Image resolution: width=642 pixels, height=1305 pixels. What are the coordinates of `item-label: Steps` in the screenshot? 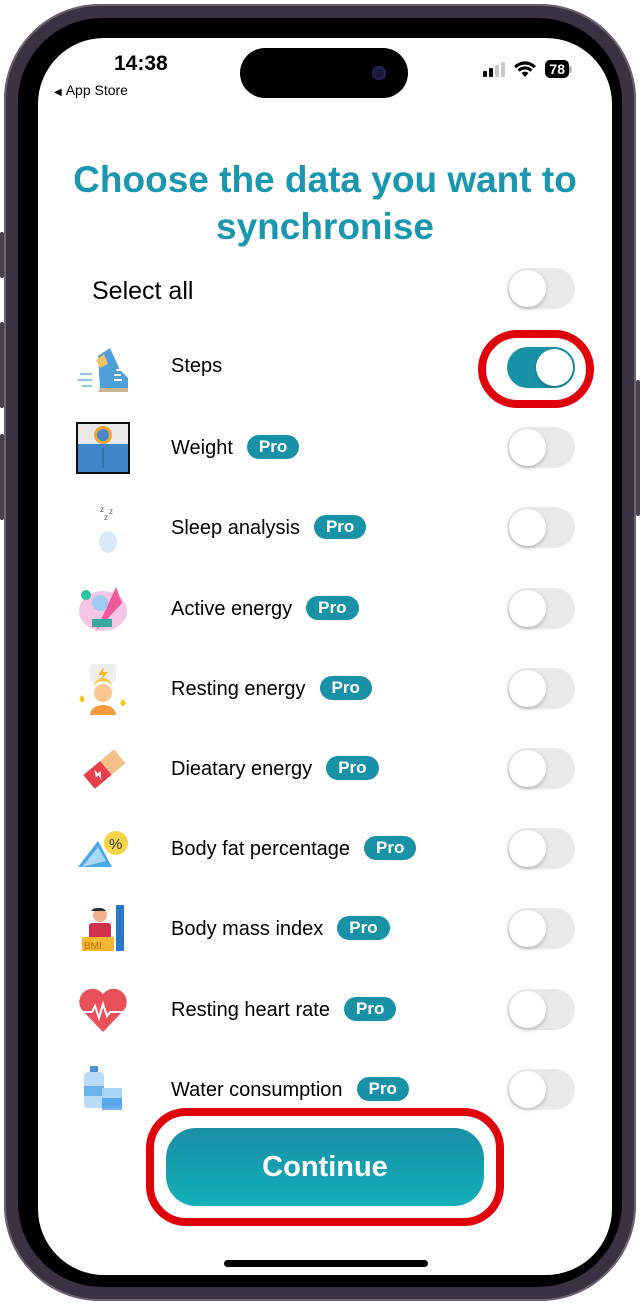 It's located at (197, 366).